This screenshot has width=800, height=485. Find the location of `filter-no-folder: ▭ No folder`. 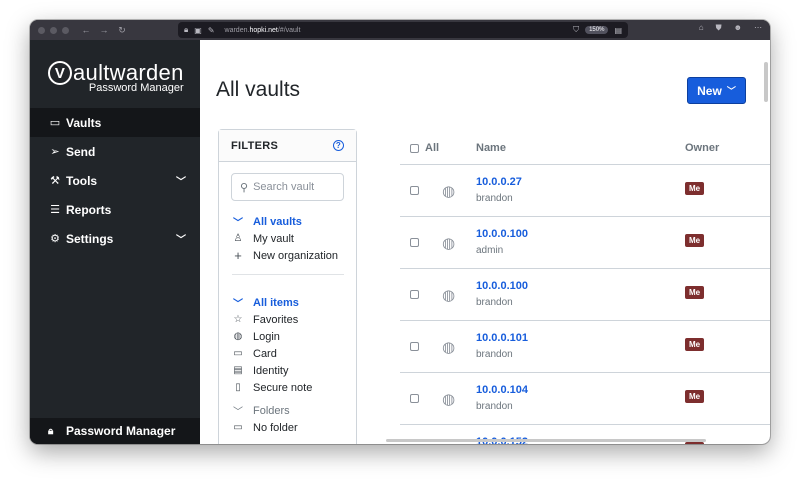

filter-no-folder: ▭ No folder is located at coordinates (292, 427).